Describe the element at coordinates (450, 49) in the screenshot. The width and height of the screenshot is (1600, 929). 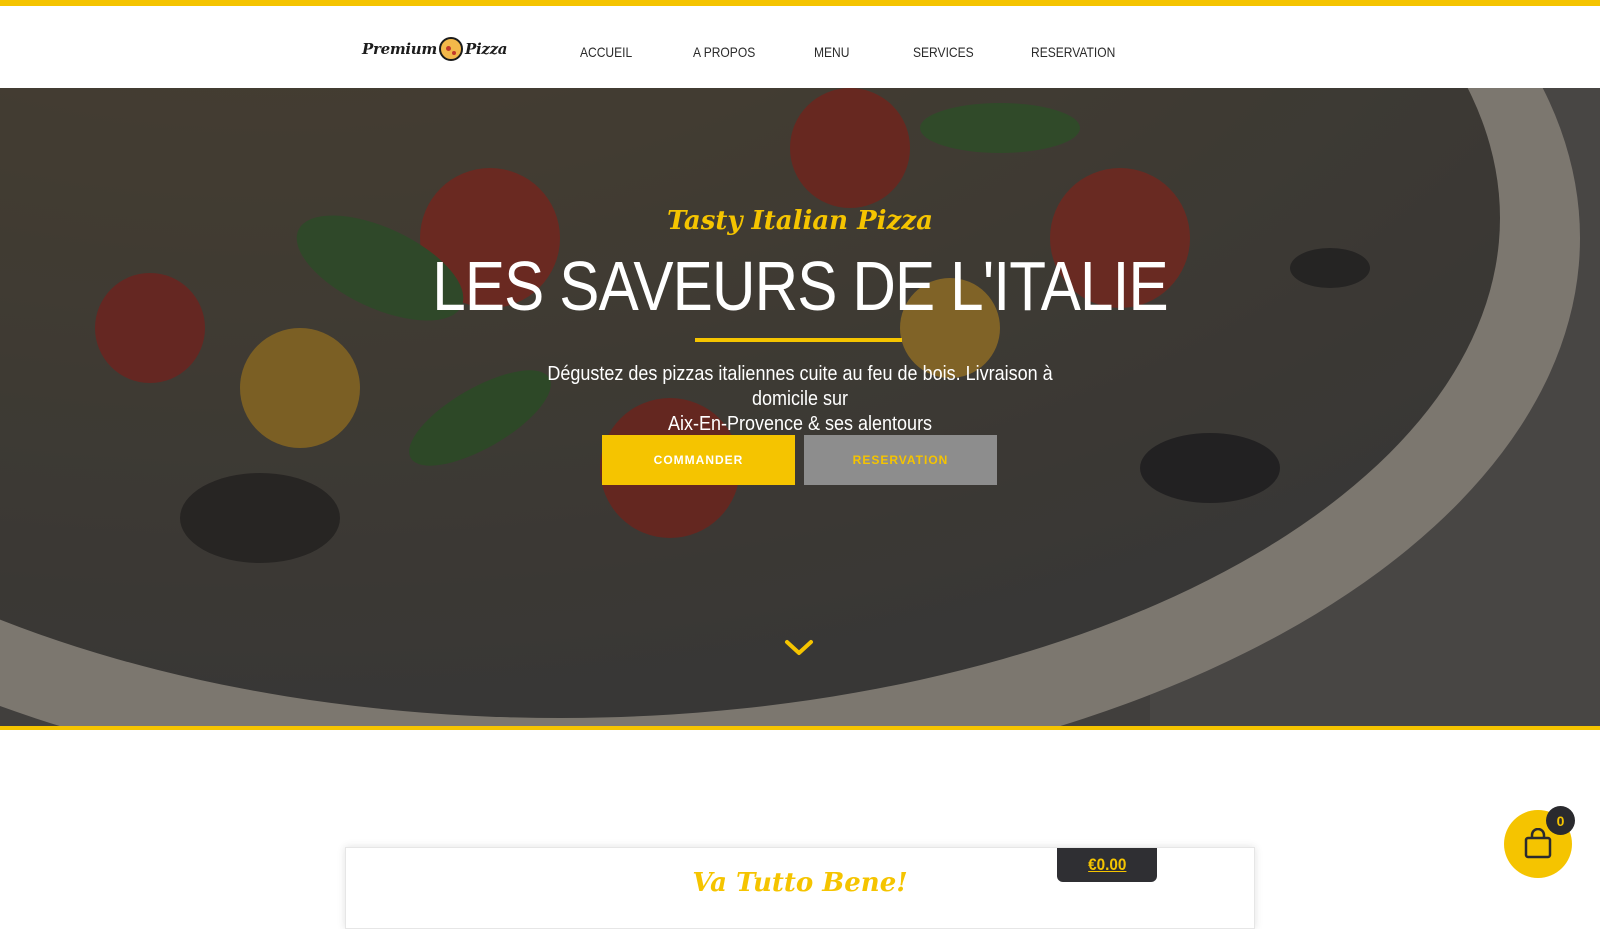
I see `pizza-logo-icon` at that location.